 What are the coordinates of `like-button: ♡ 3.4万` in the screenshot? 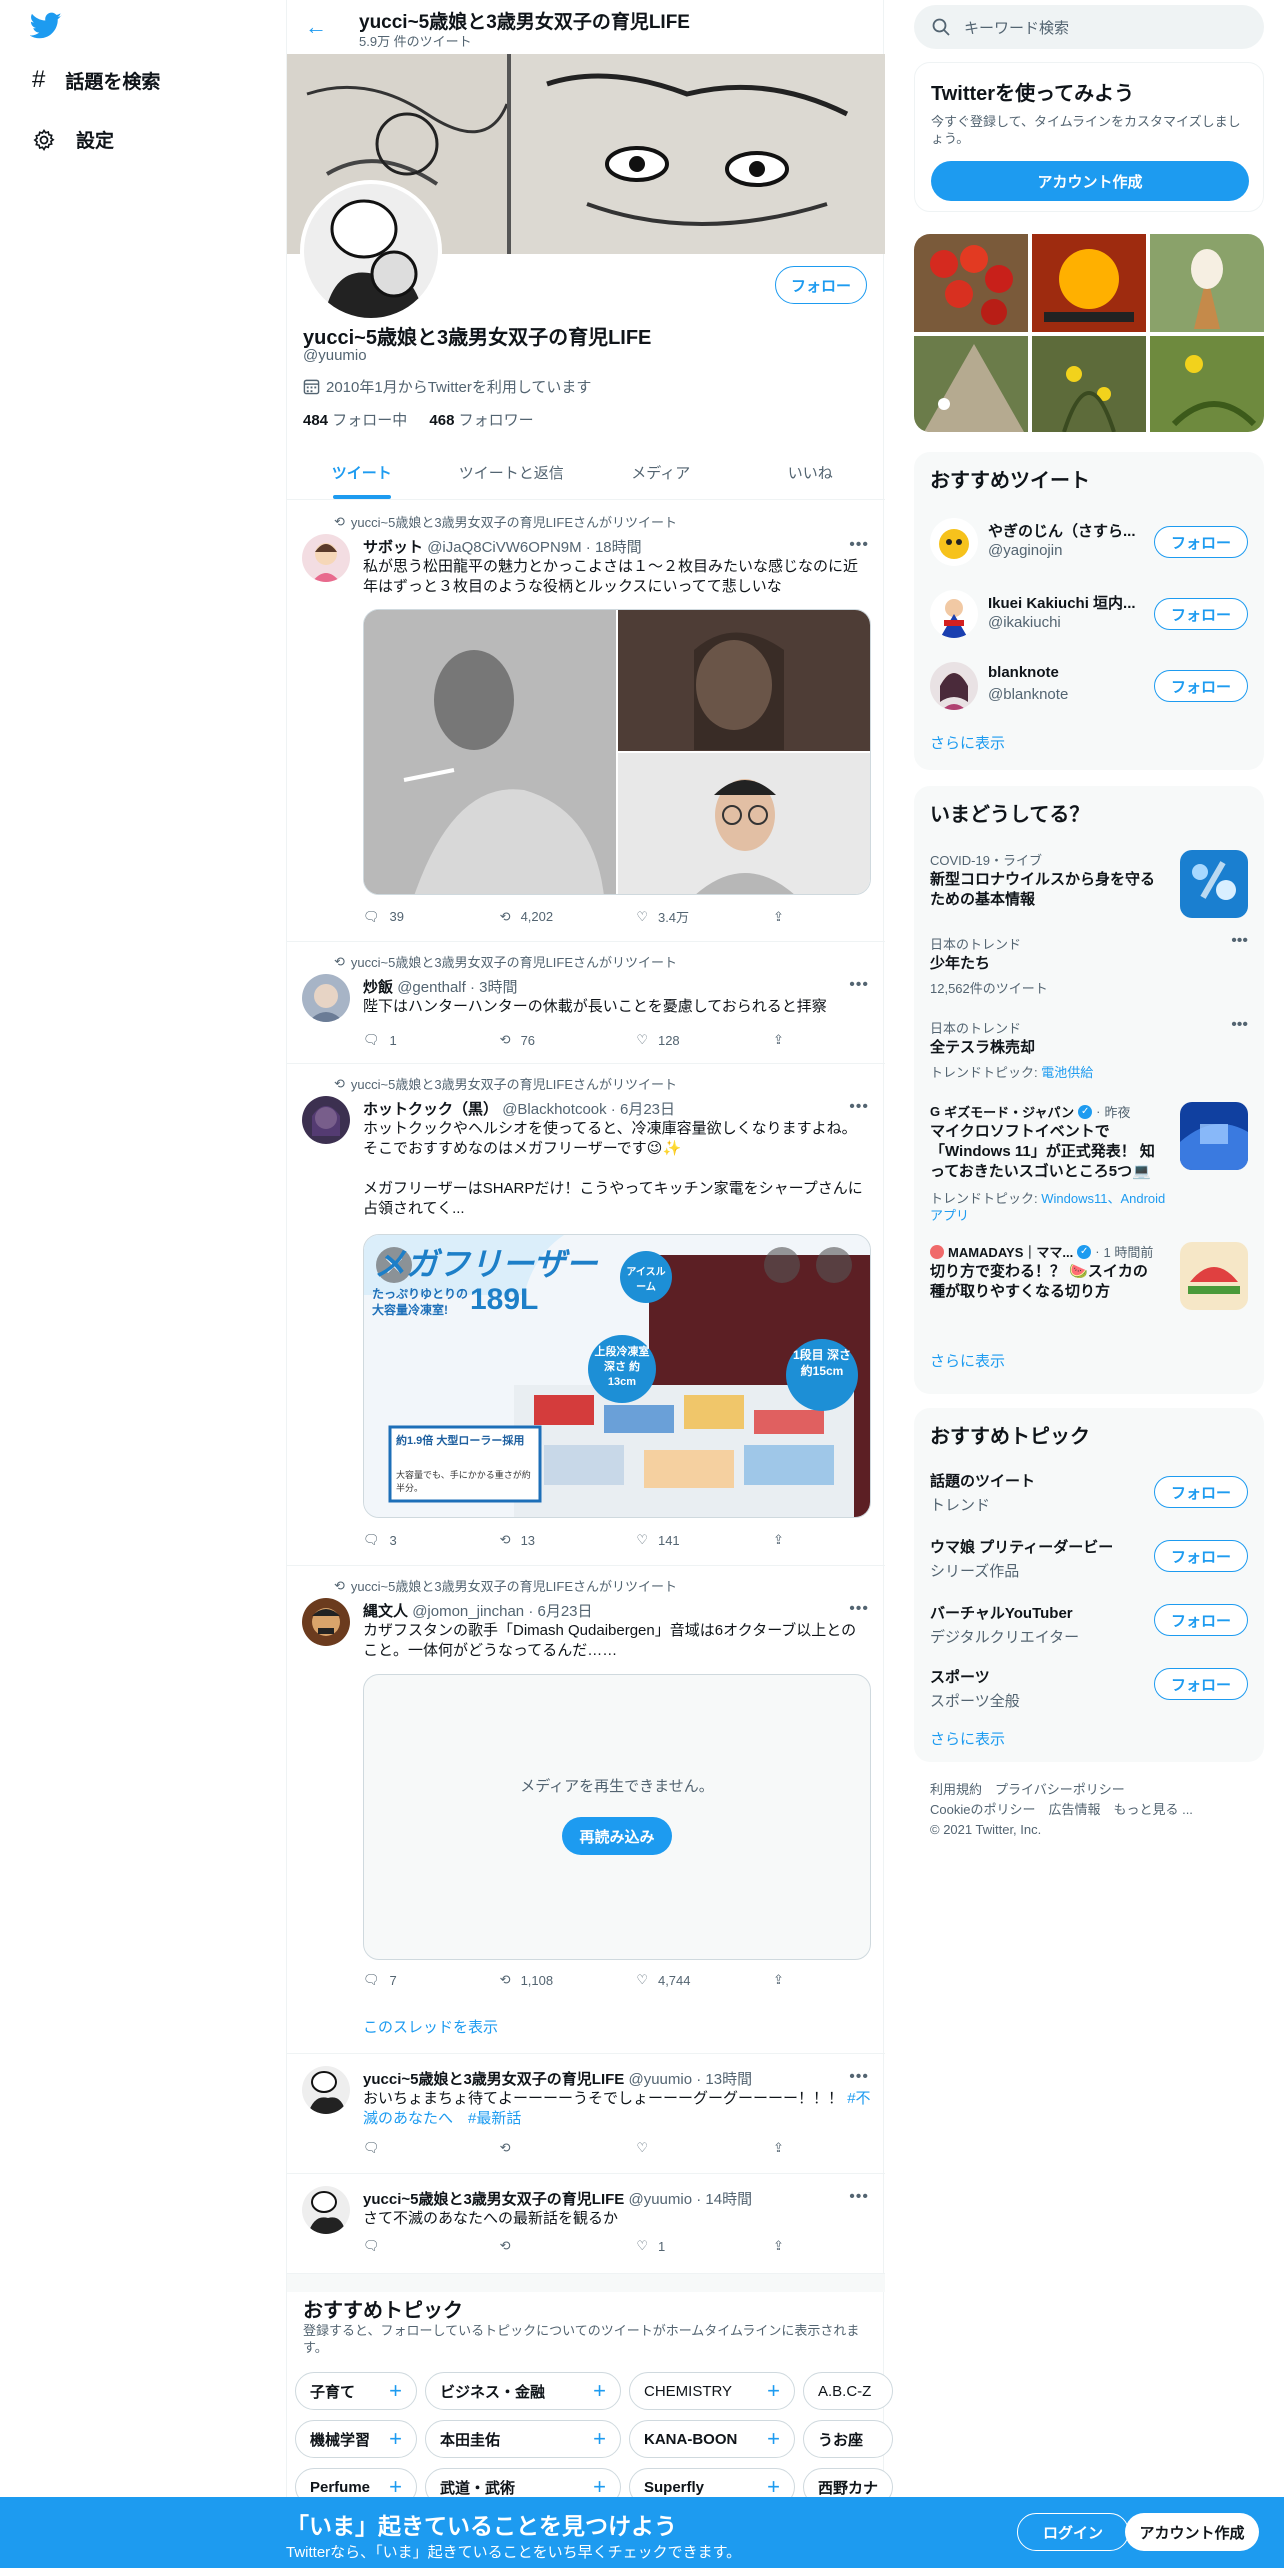 It's located at (686, 916).